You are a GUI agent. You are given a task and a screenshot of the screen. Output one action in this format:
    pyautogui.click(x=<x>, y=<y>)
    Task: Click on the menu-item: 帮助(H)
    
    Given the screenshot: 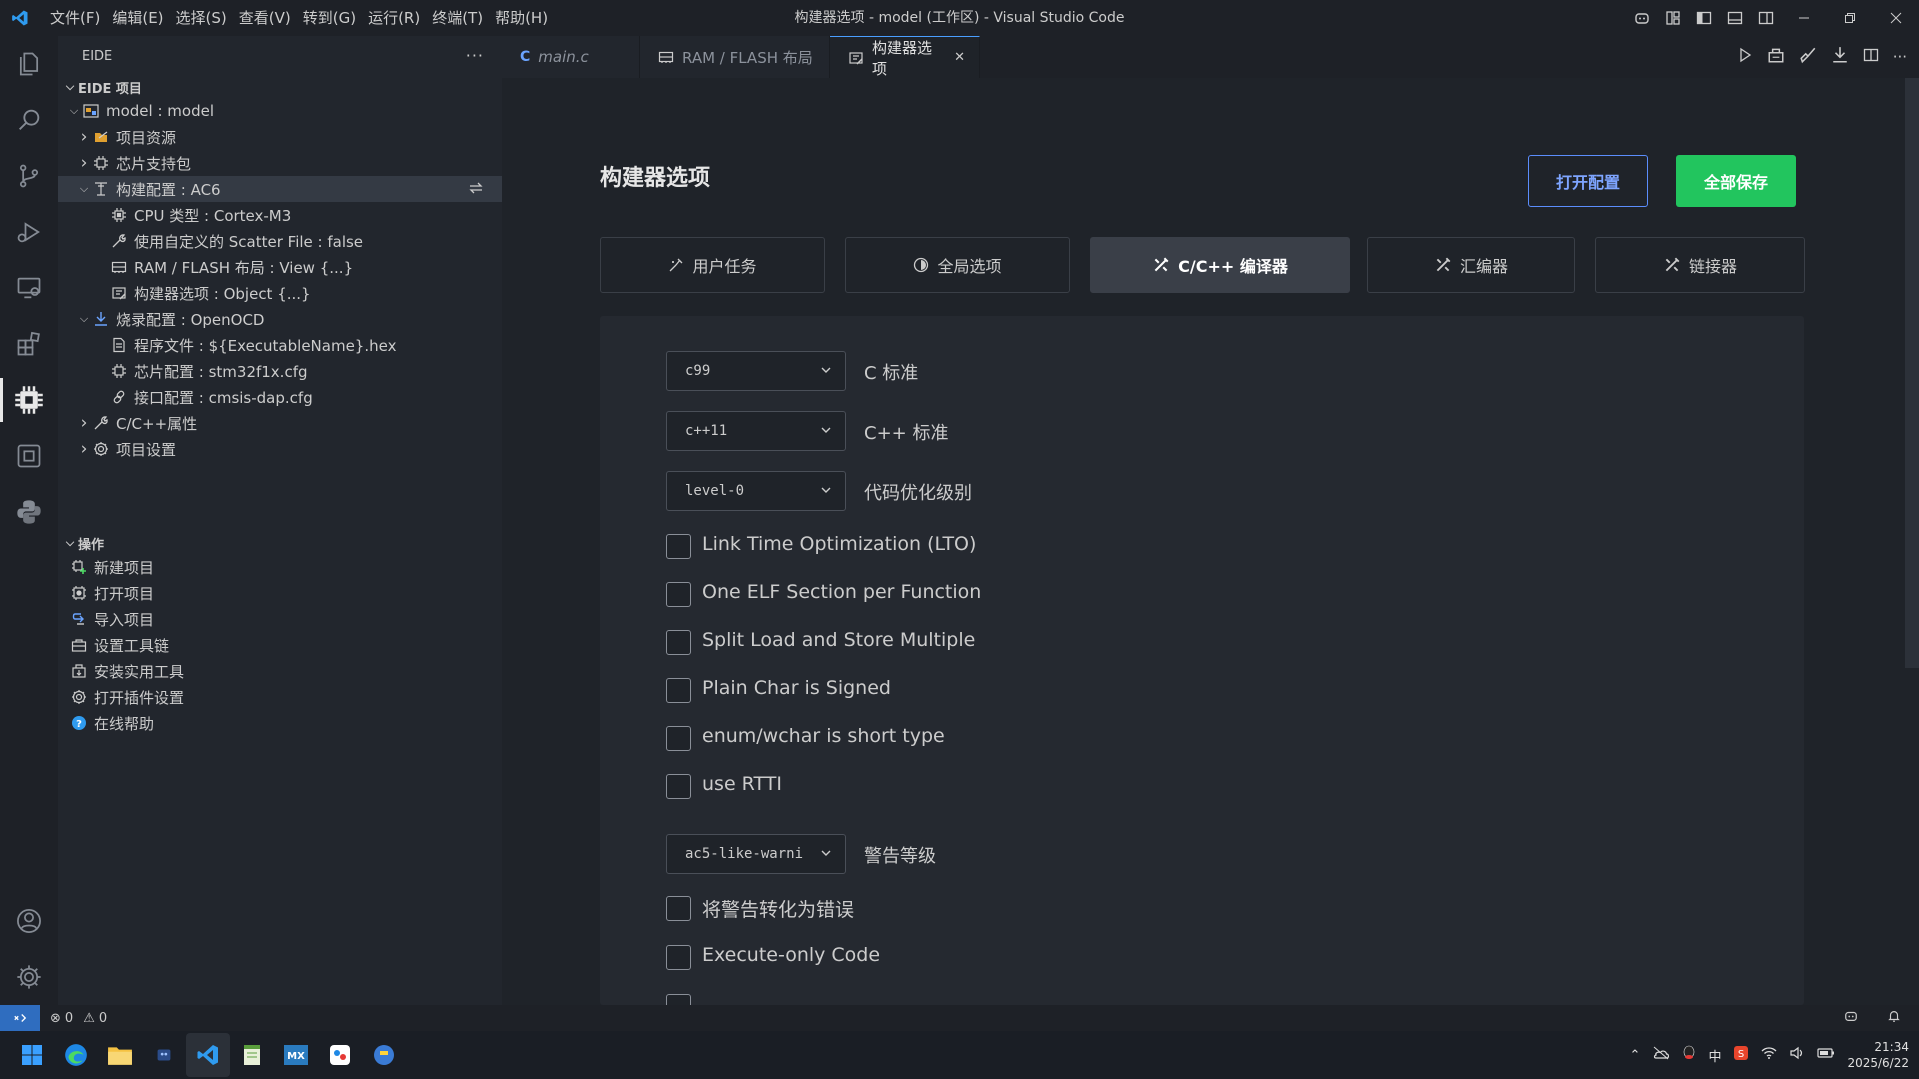 What is the action you would take?
    pyautogui.click(x=521, y=18)
    